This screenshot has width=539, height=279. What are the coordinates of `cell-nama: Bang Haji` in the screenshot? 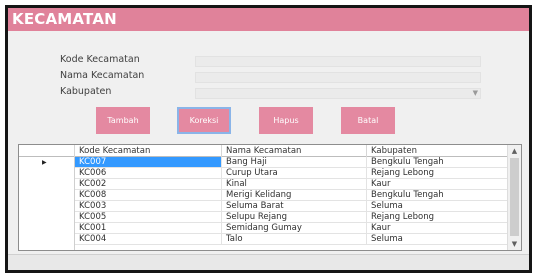 It's located at (294, 162).